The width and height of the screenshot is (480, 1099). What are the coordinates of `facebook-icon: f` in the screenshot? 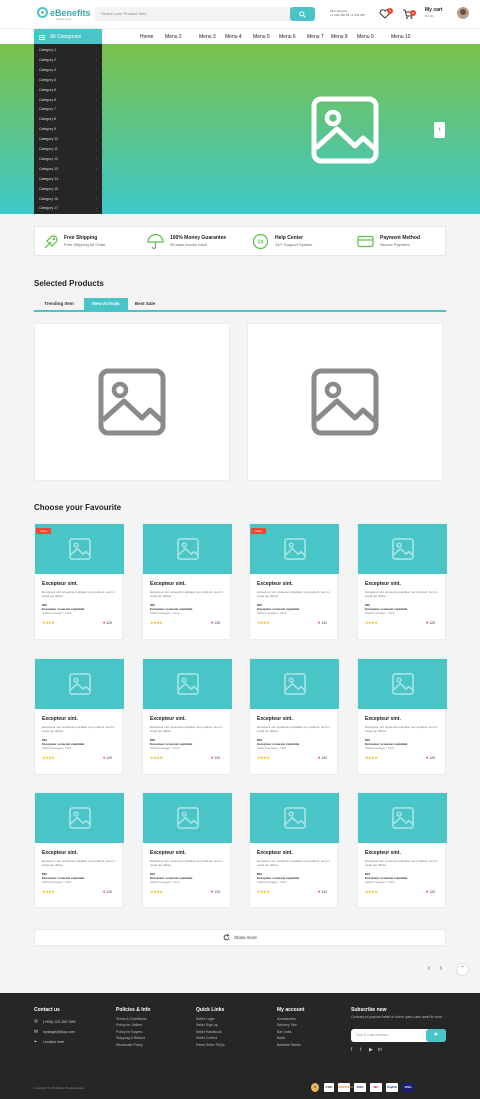 It's located at (351, 1050).